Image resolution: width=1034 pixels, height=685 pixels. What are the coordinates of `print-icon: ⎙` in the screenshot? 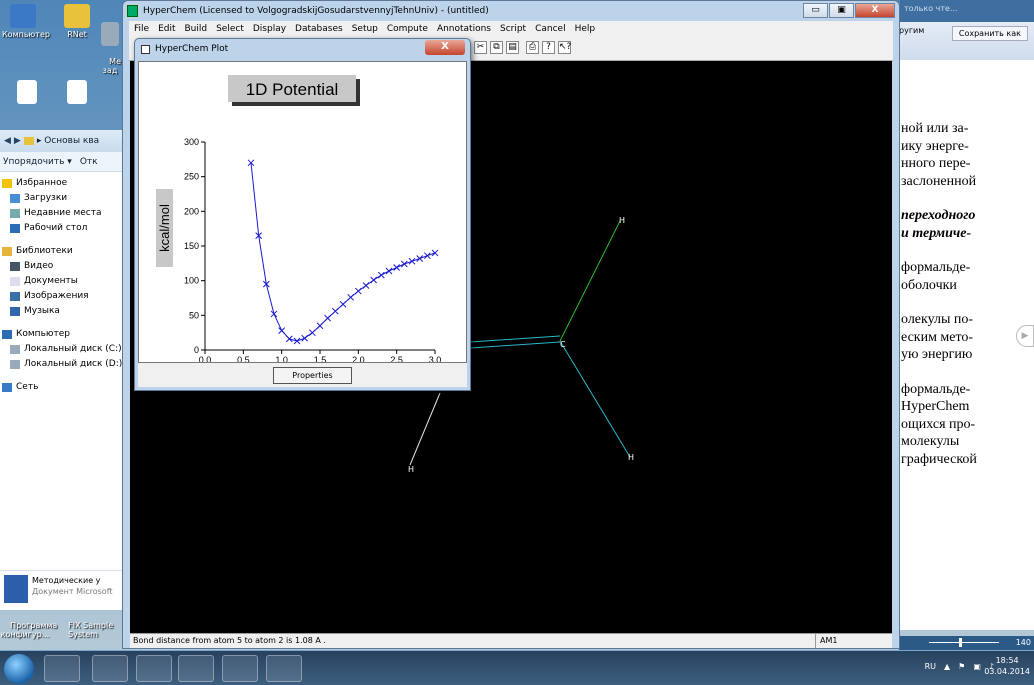 It's located at (532, 47).